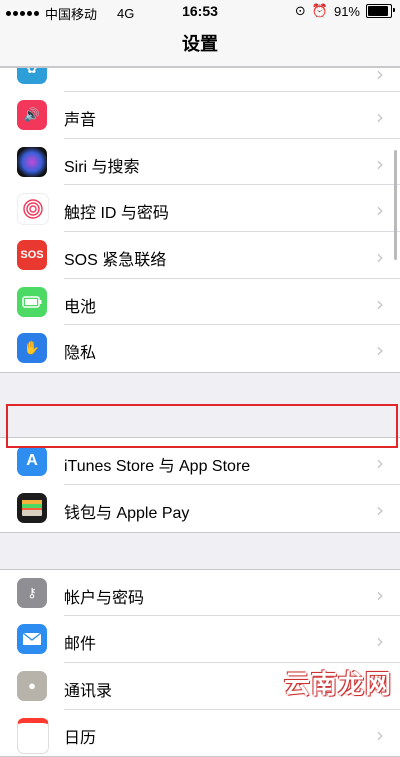 The height and width of the screenshot is (757, 400). Describe the element at coordinates (104, 596) in the screenshot. I see `row-label: 帐户与密码` at that location.